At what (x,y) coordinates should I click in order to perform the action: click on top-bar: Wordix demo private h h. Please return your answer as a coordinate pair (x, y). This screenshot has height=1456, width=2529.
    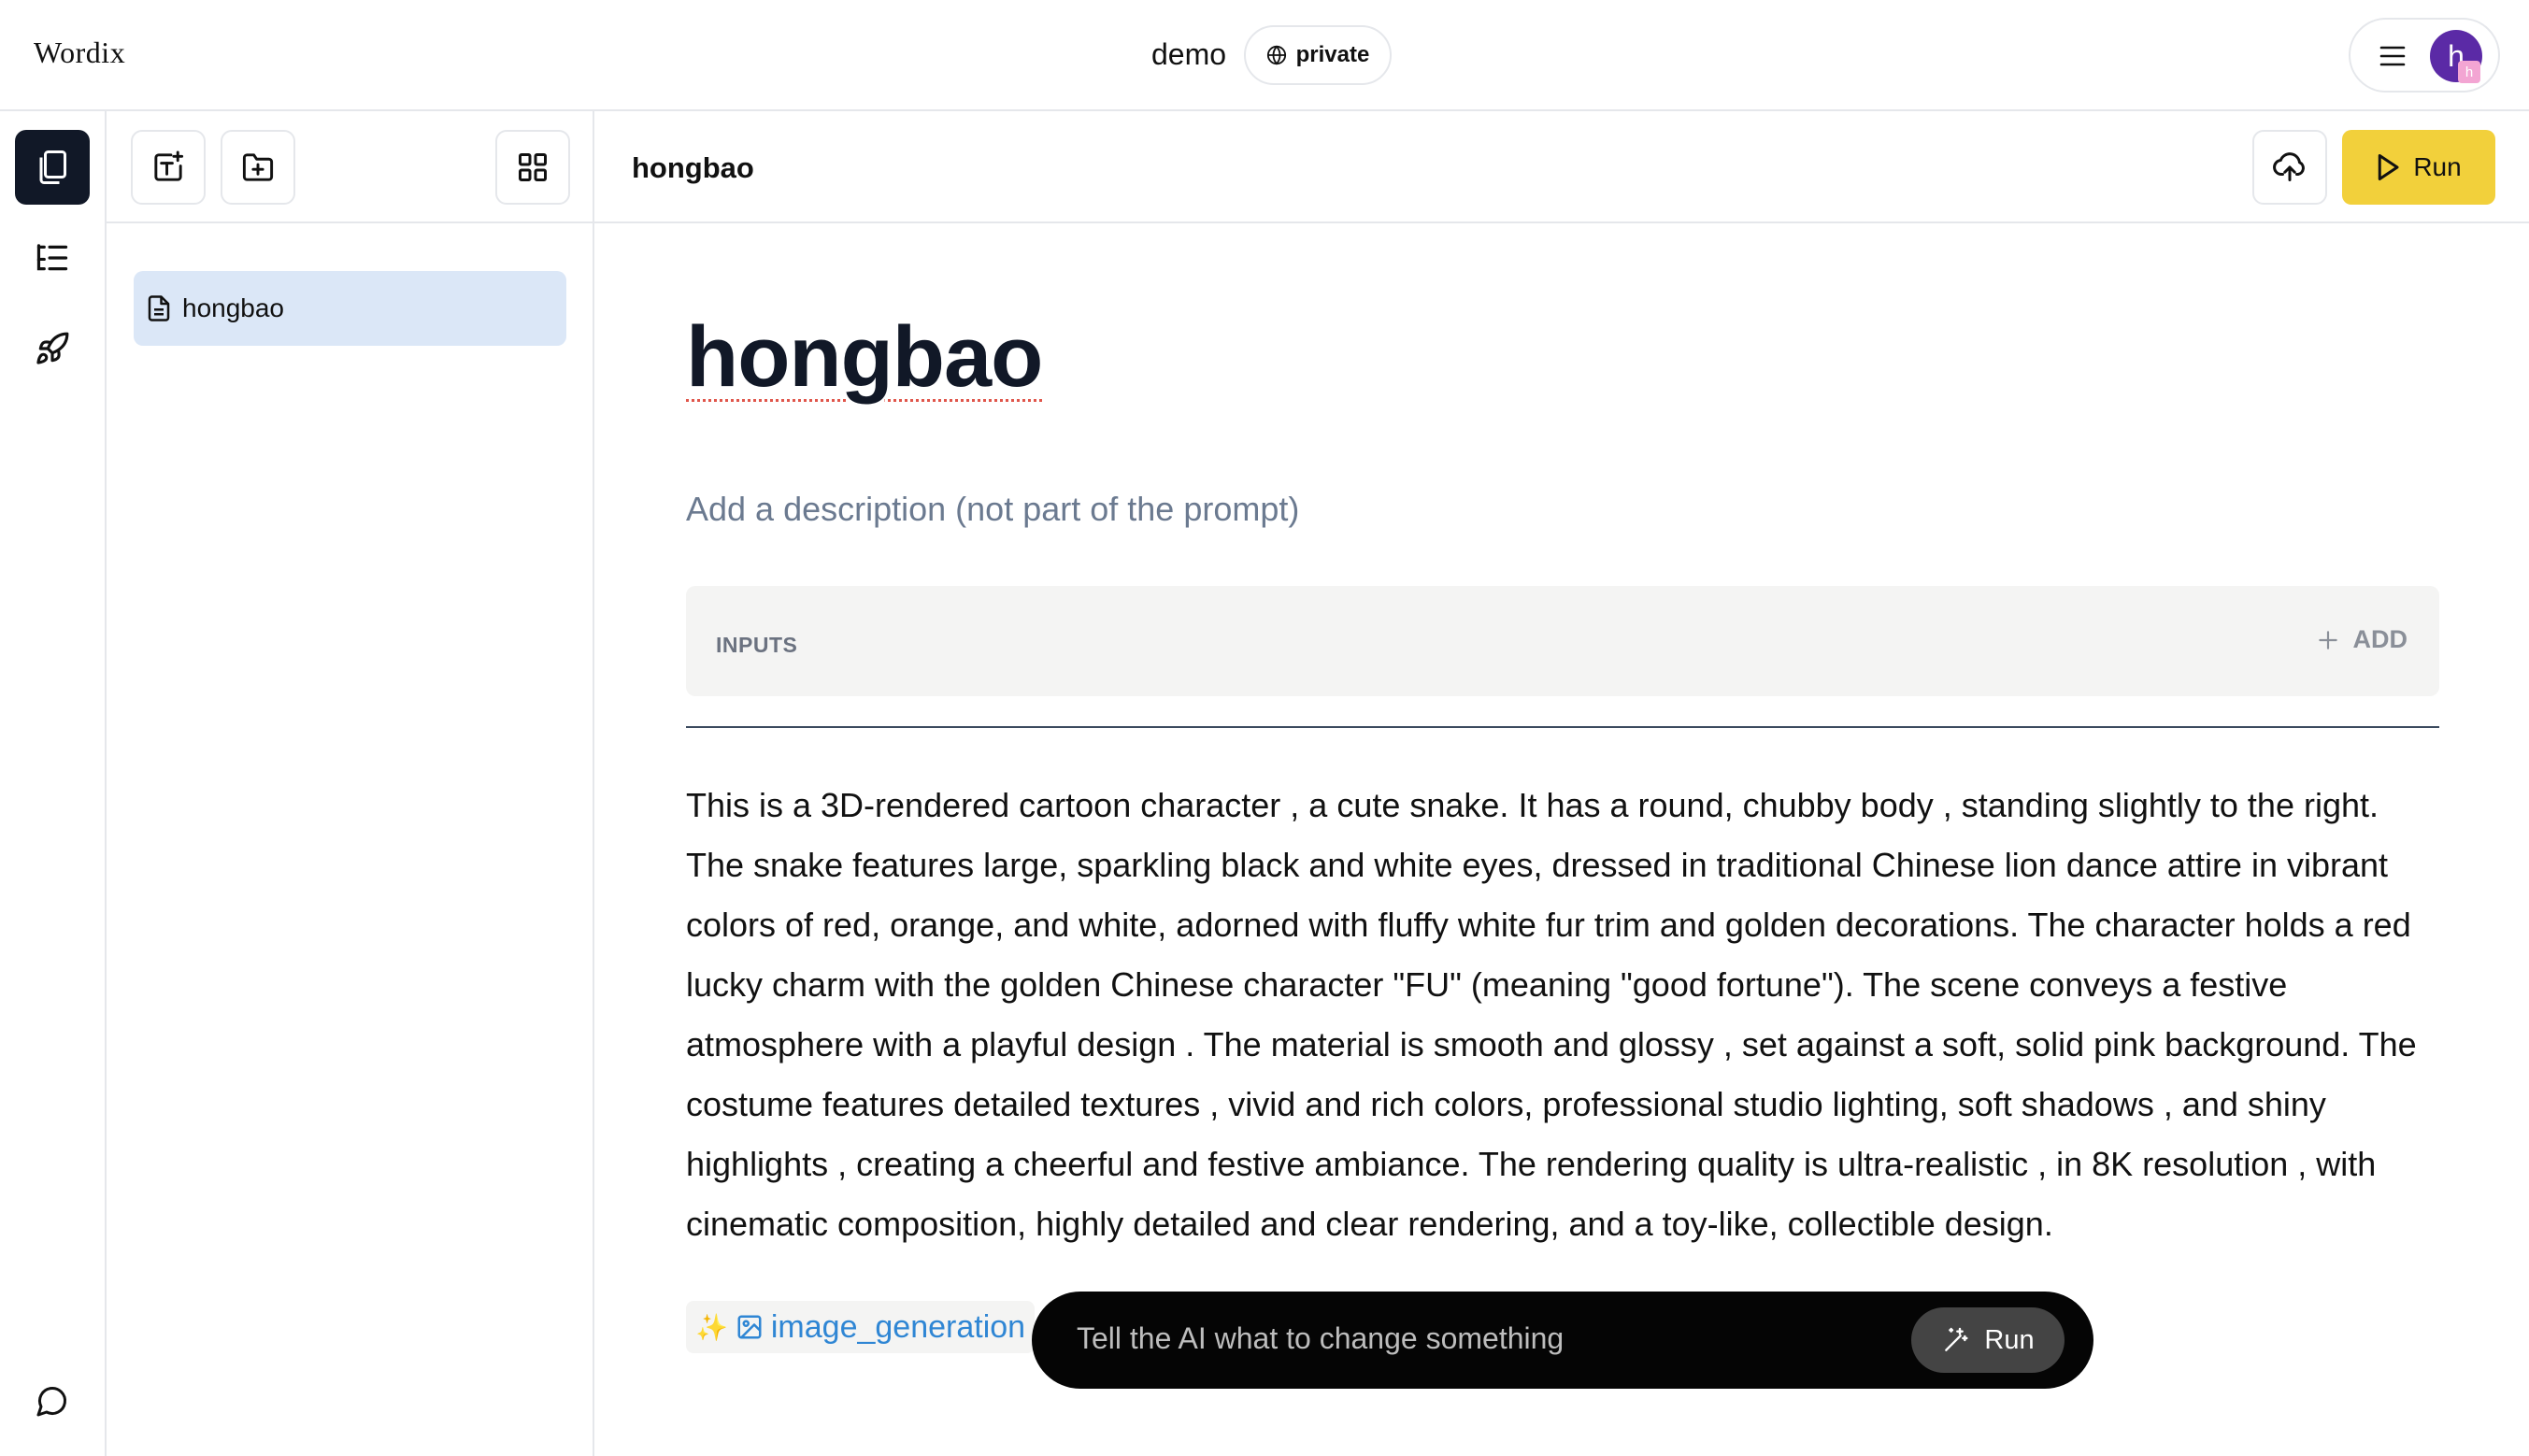
    Looking at the image, I should click on (1265, 55).